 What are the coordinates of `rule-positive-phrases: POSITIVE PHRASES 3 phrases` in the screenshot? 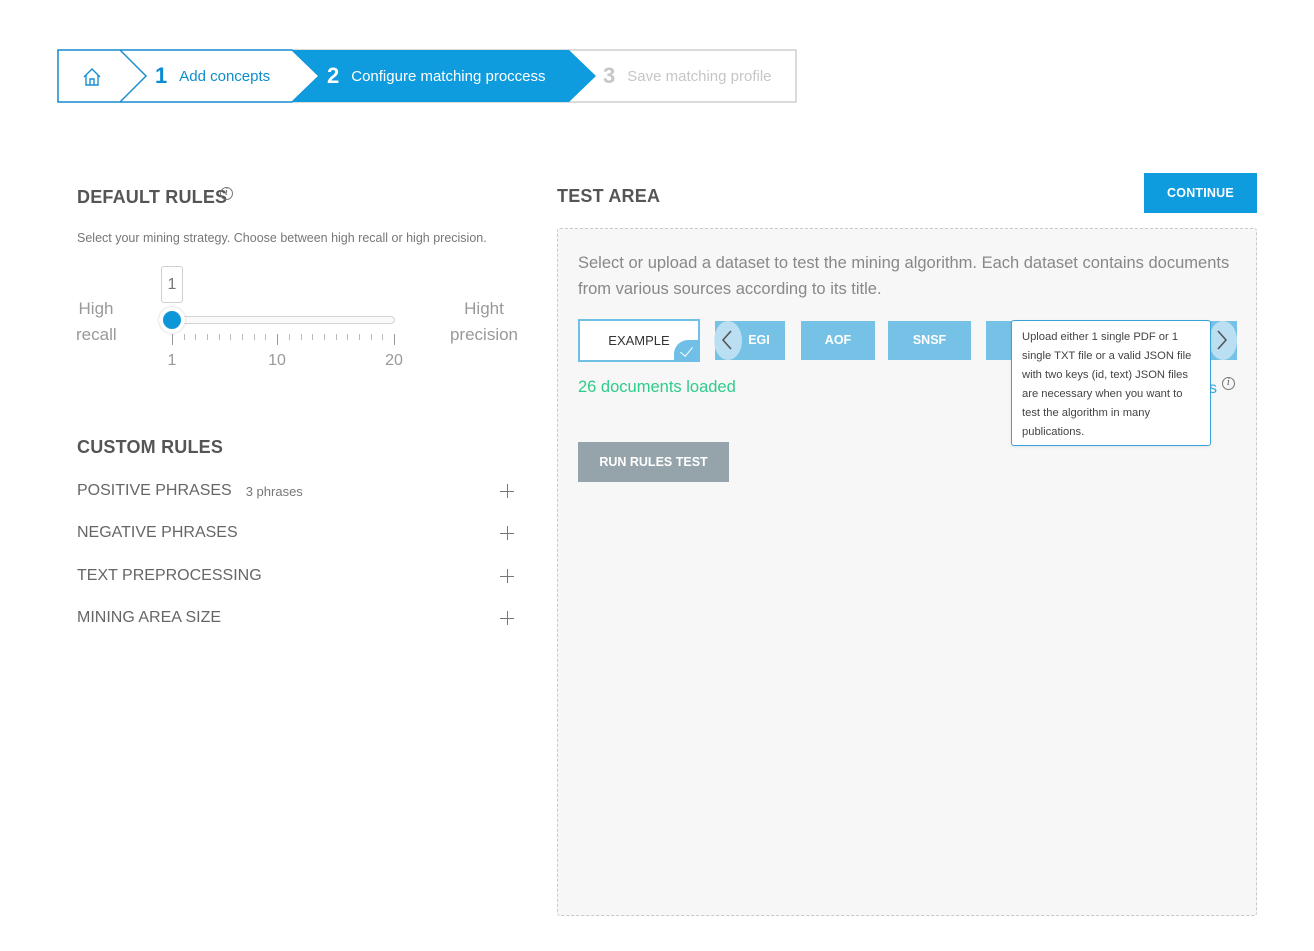 It's located at (295, 491).